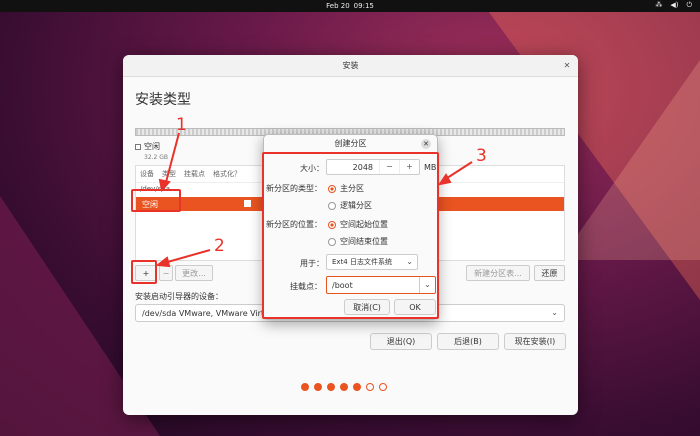  I want to click on wallpaper-shape, so click(630, 160).